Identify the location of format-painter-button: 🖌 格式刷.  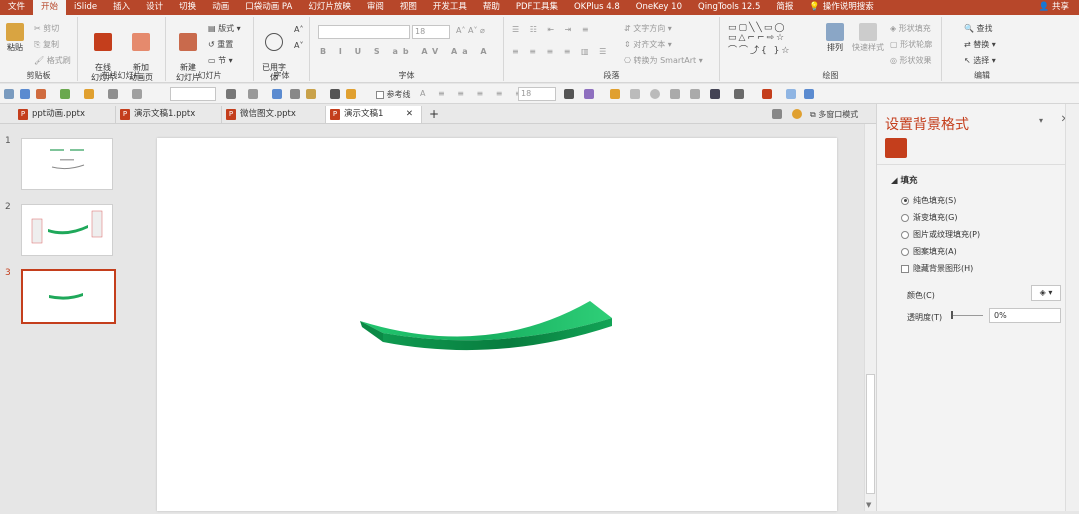
(52, 60).